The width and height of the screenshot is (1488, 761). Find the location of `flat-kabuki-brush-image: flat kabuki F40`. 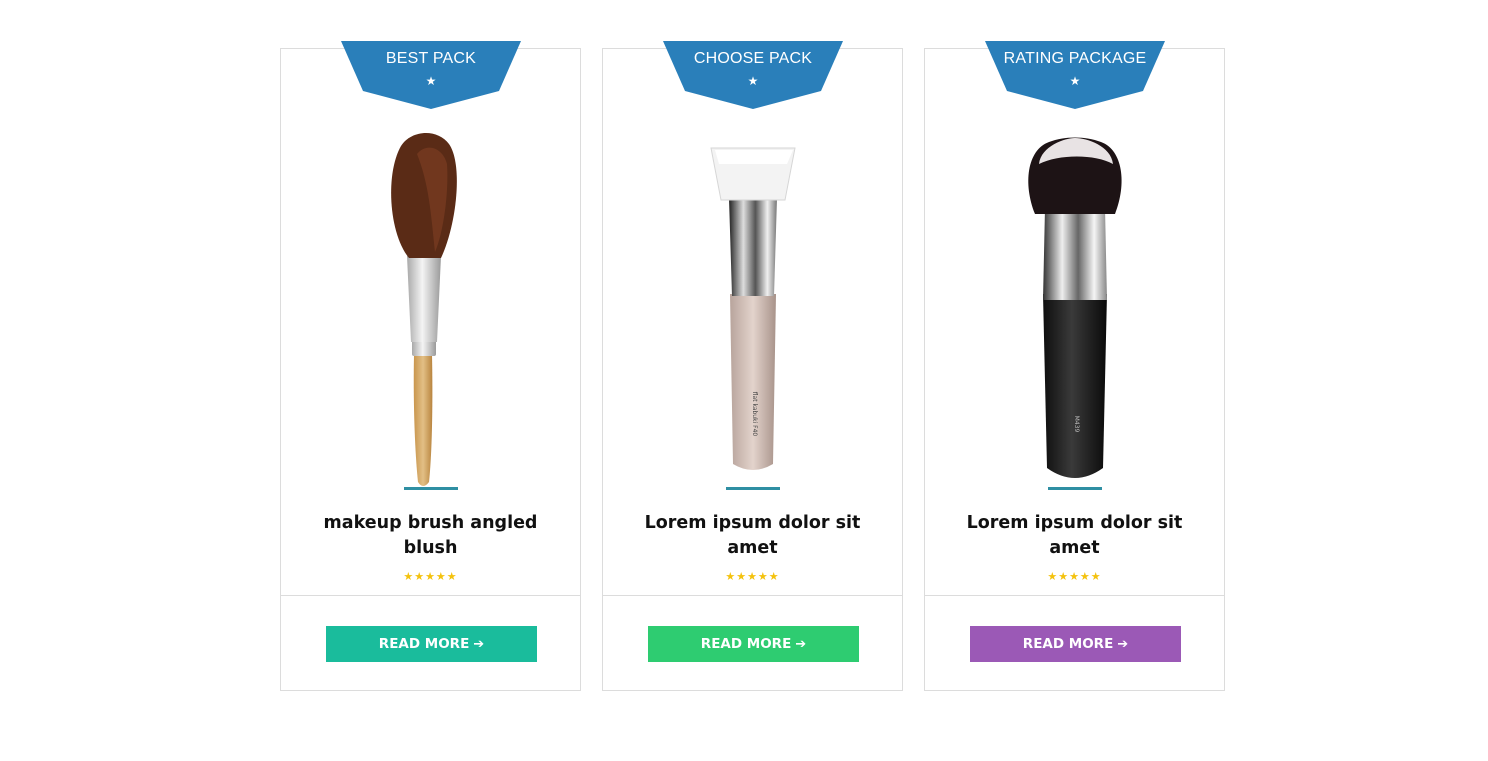

flat-kabuki-brush-image: flat kabuki F40 is located at coordinates (753, 308).